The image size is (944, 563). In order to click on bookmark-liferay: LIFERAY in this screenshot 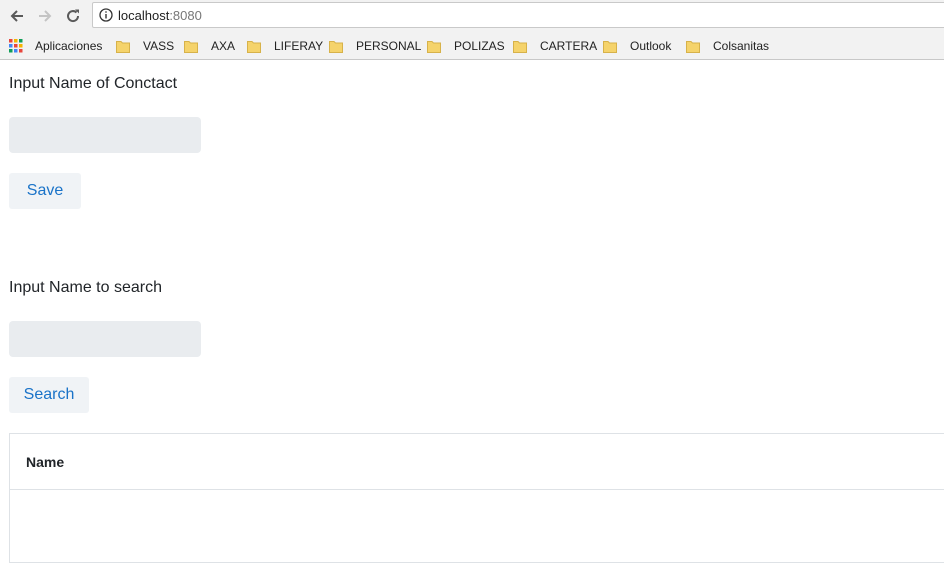, I will do `click(285, 46)`.